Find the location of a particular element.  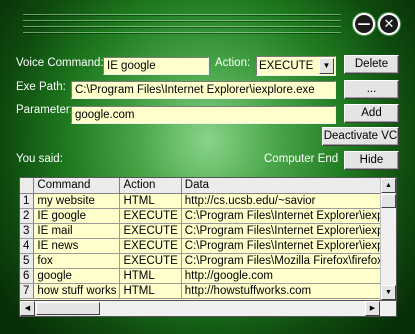

add-button: Add is located at coordinates (371, 113).